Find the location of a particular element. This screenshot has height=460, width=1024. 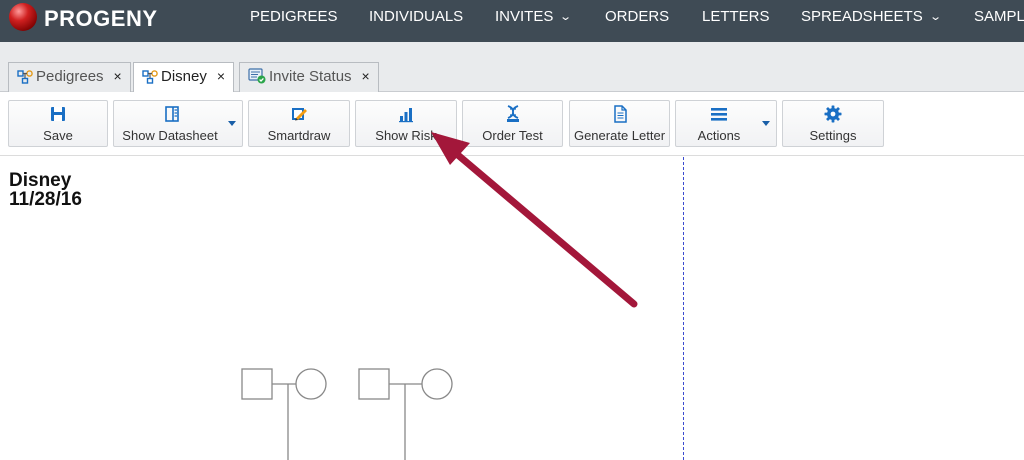

menu-icon is located at coordinates (719, 114).